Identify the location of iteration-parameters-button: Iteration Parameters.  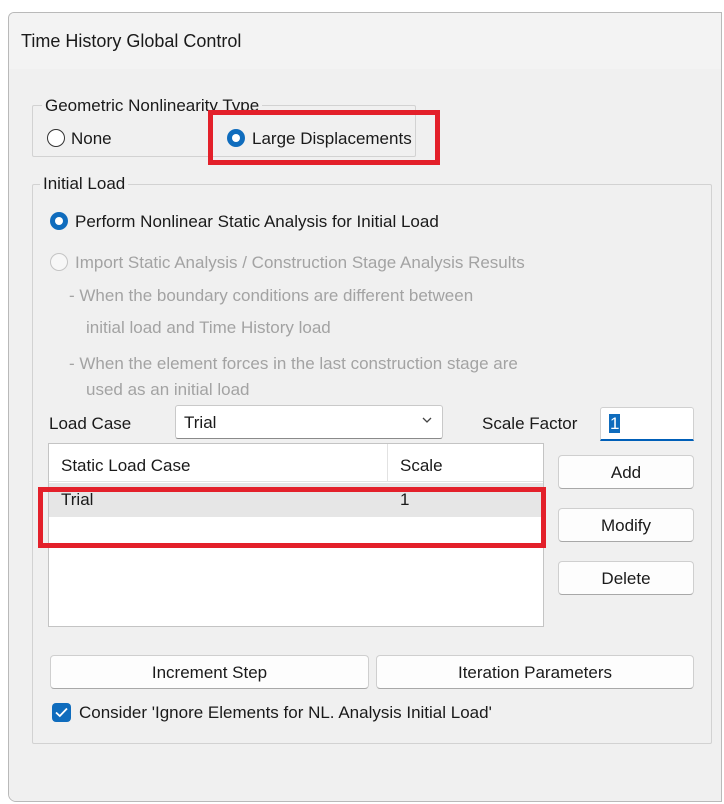
(535, 672).